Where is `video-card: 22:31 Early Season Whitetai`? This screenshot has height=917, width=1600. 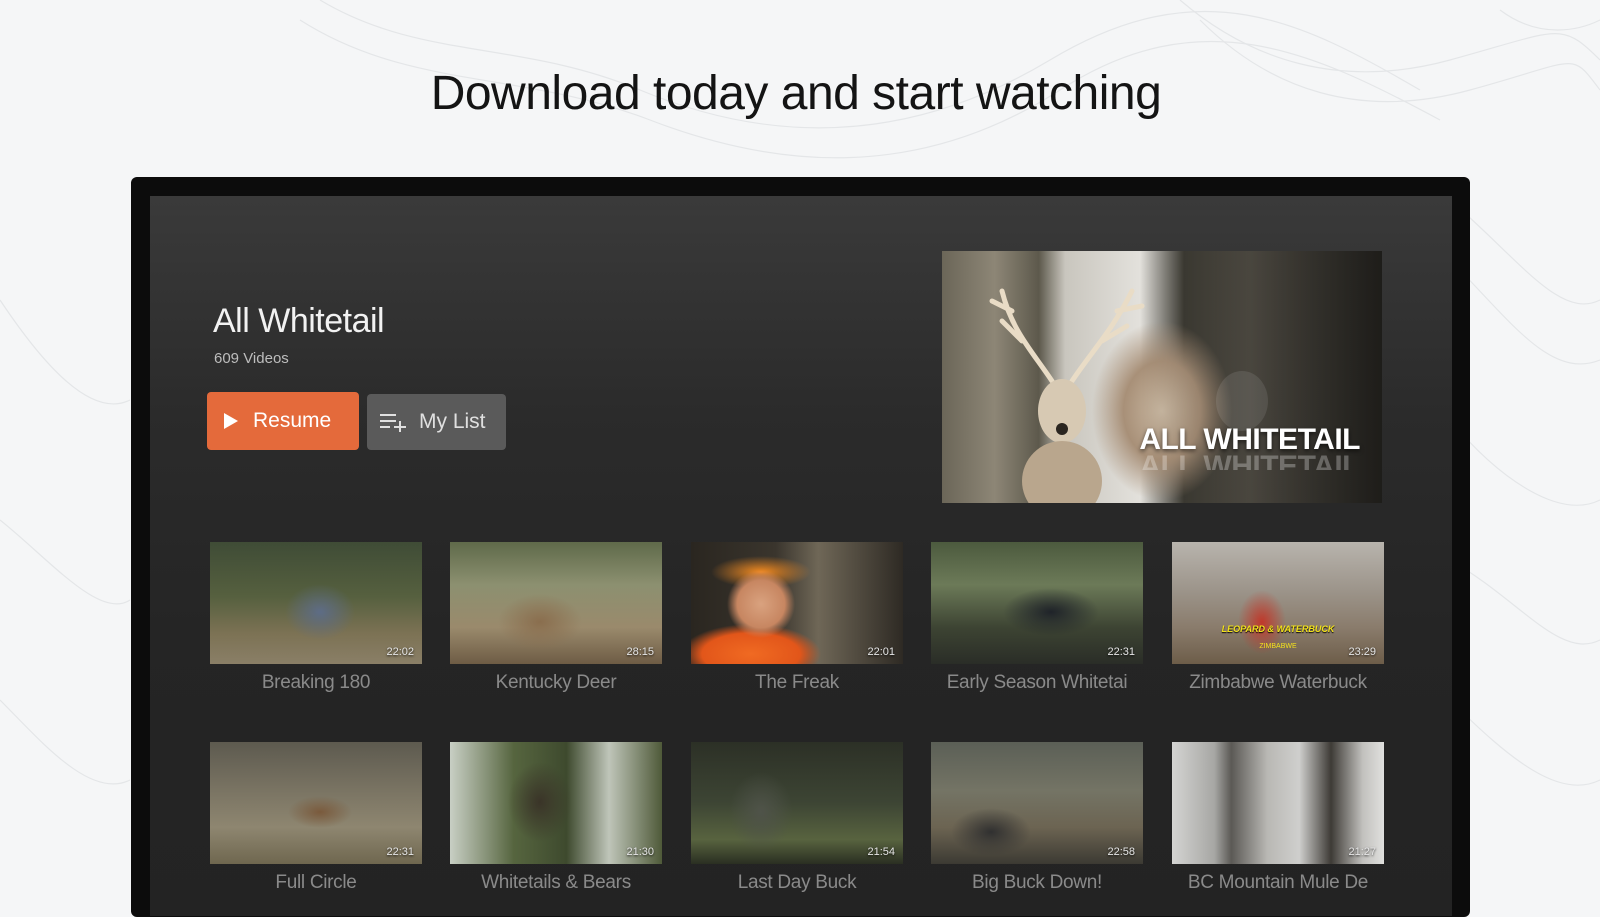
video-card: 22:31 Early Season Whitetai is located at coordinates (1037, 618).